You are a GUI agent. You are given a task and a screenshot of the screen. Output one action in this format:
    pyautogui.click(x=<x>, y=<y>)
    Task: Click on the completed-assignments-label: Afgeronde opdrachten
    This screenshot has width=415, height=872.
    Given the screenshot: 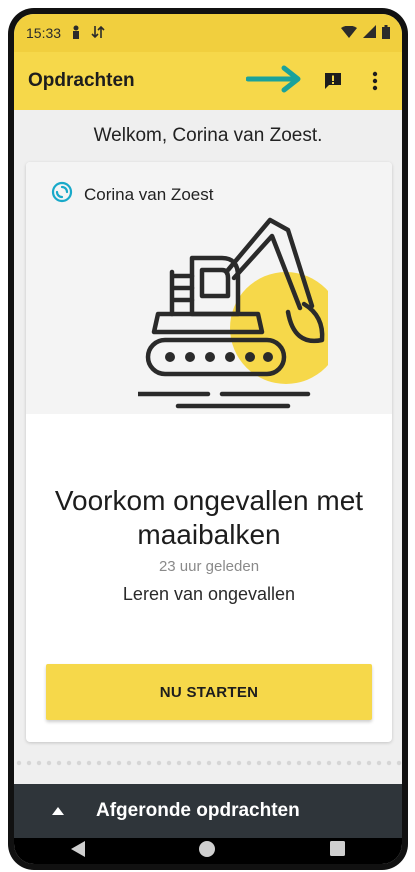 What is the action you would take?
    pyautogui.click(x=198, y=810)
    